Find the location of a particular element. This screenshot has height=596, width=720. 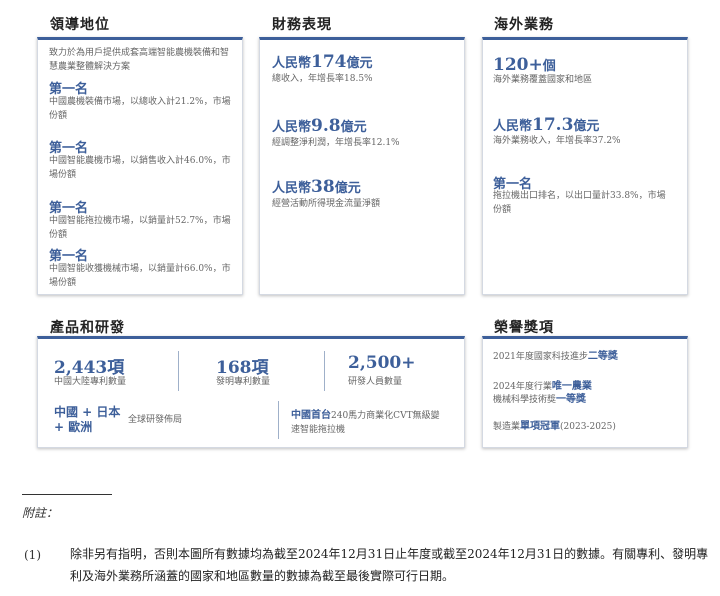

region-label: 中國 + 日本 + 歐洲 is located at coordinates (87, 419).